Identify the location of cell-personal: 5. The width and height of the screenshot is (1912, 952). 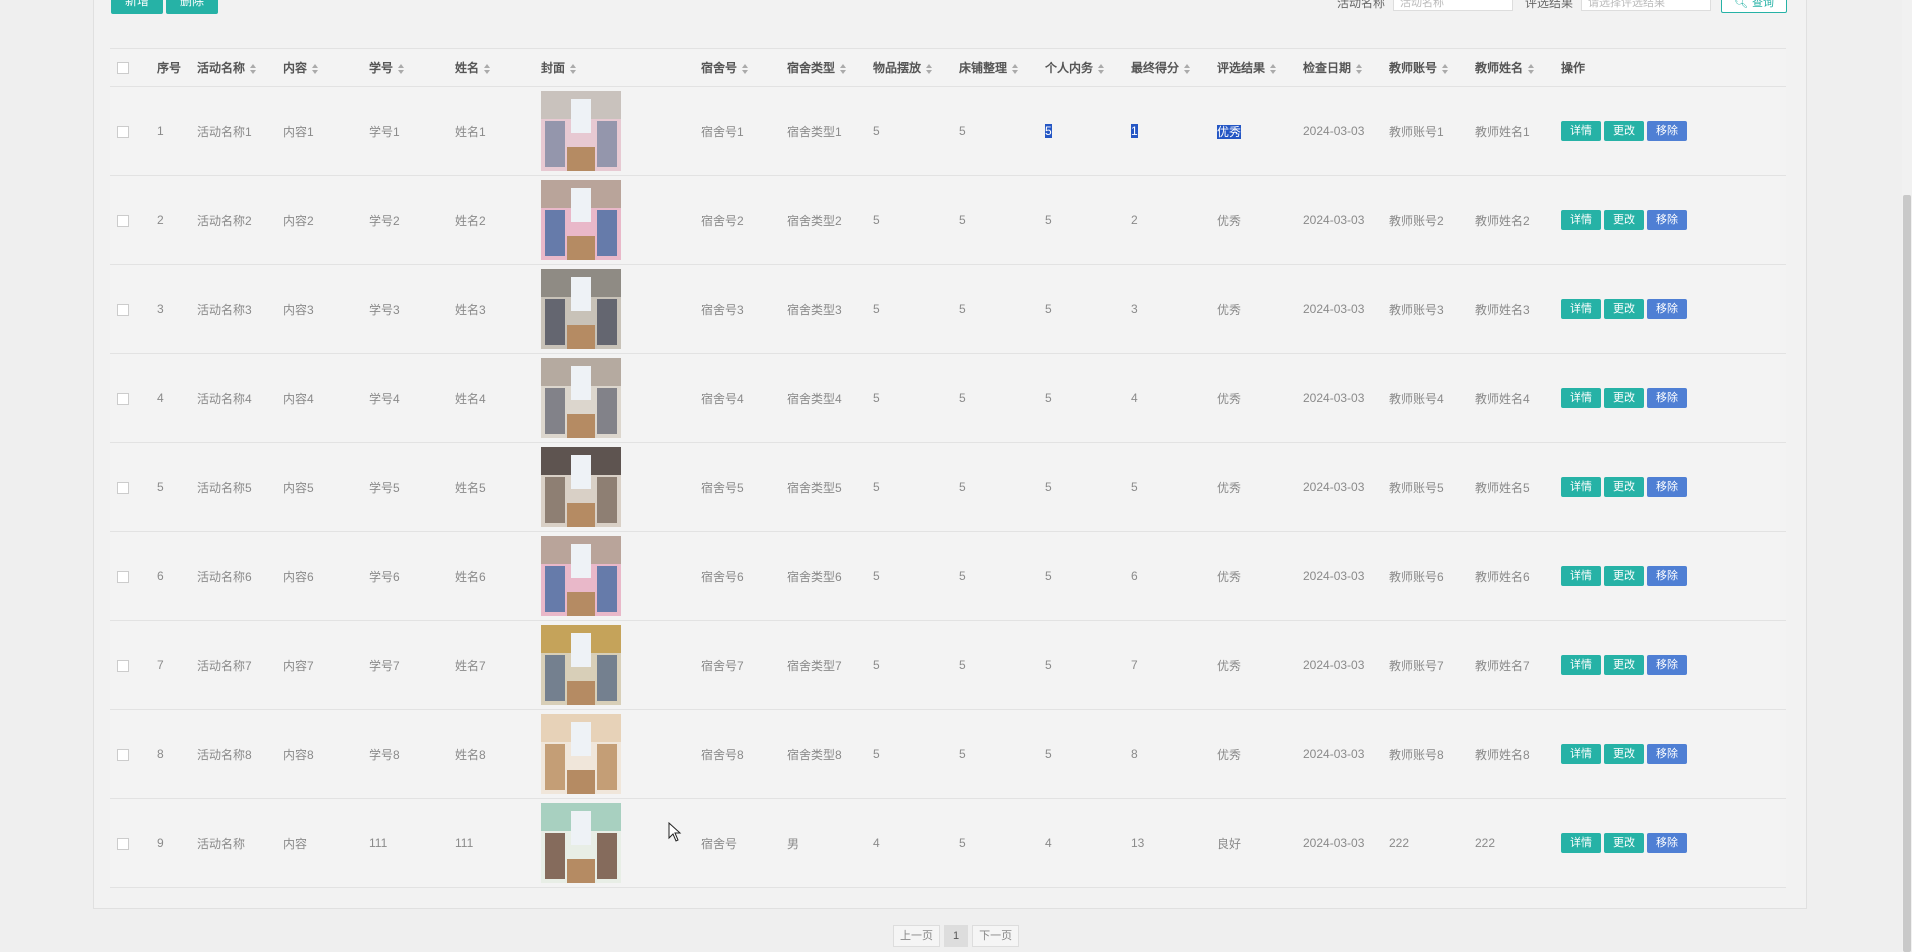
(1088, 576).